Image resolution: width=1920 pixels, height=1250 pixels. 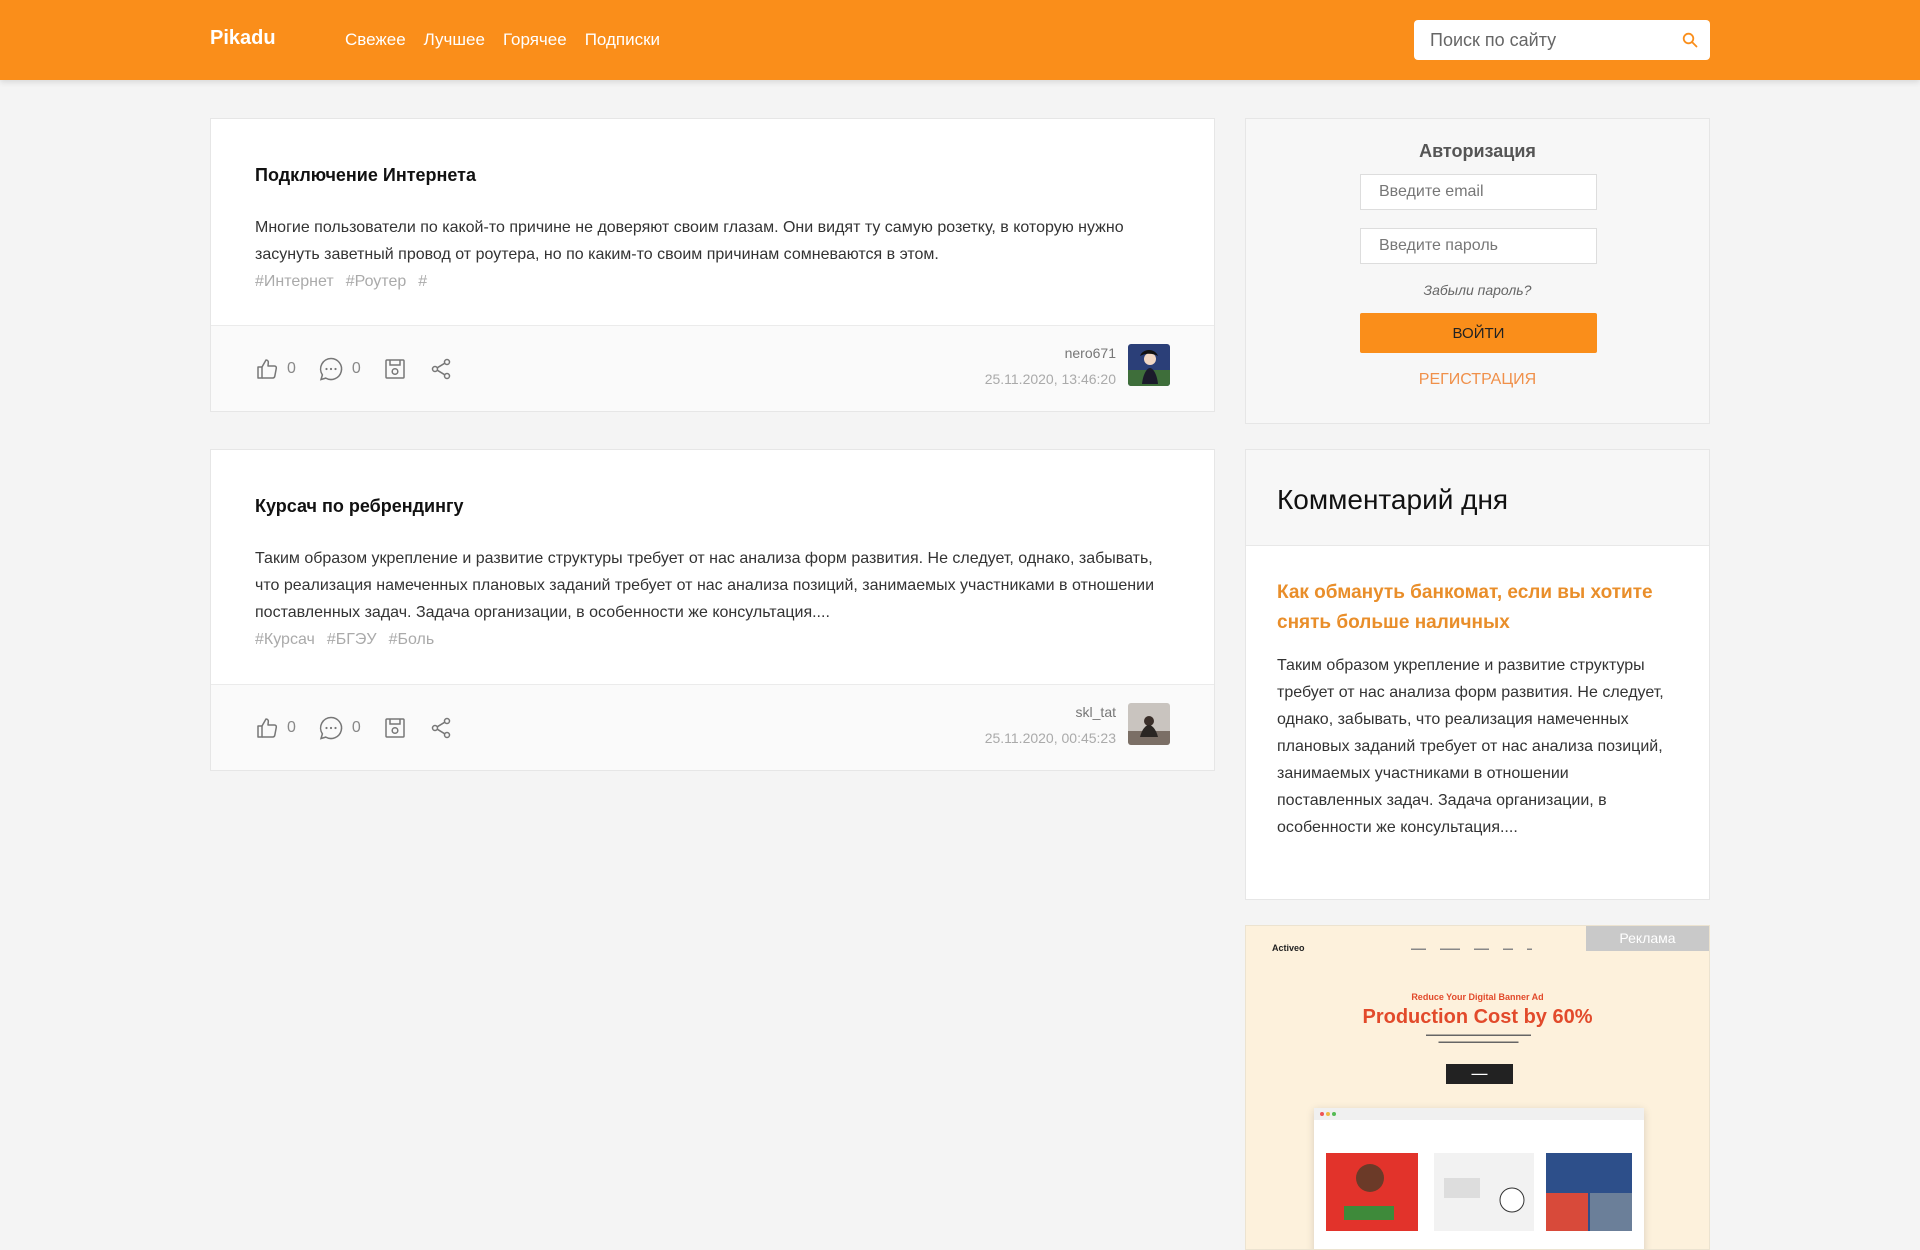 I want to click on post-date: 25.11.2020, 00:45:23, so click(x=1050, y=738).